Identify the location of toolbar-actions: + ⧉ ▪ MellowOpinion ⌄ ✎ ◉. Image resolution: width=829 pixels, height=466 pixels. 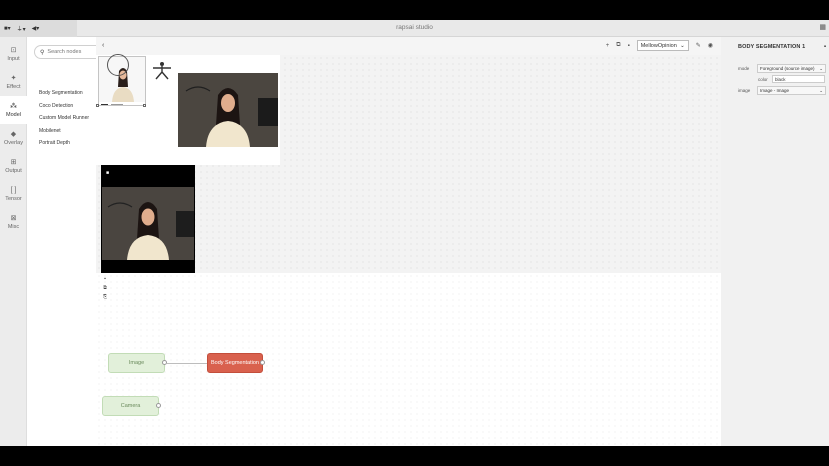
(659, 45).